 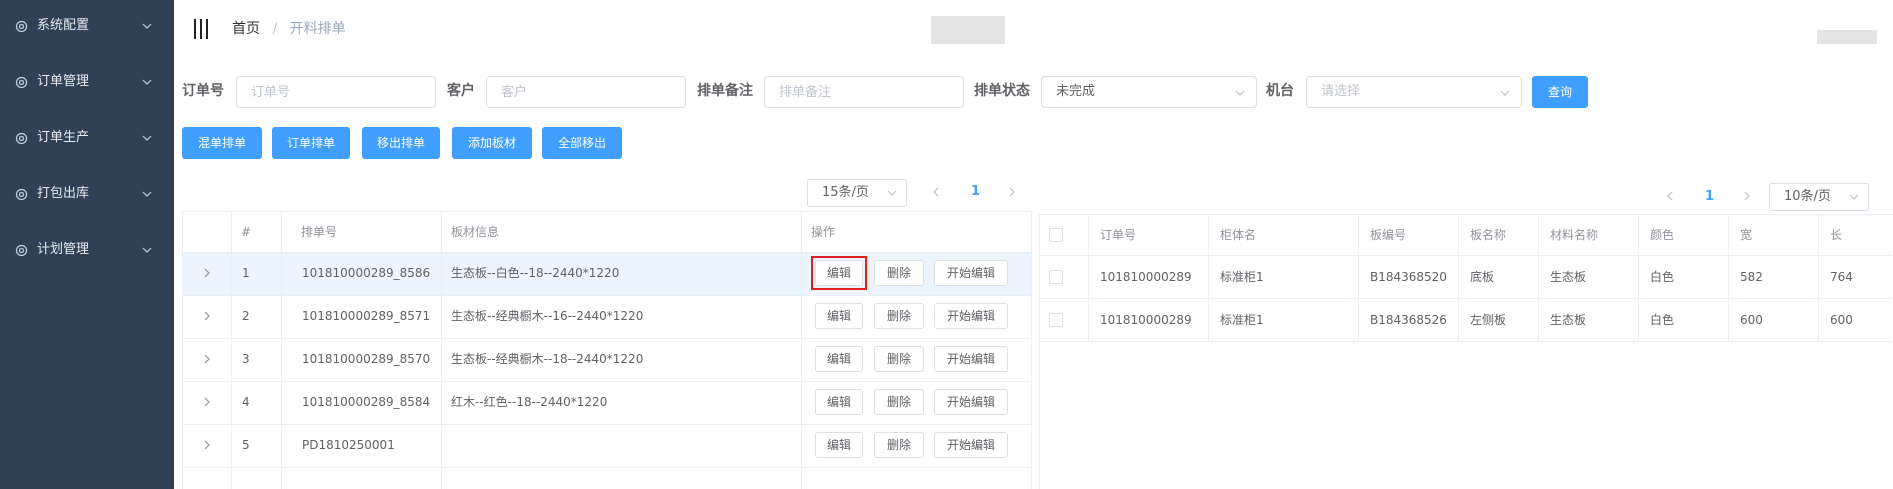 I want to click on customer-input, so click(x=586, y=92).